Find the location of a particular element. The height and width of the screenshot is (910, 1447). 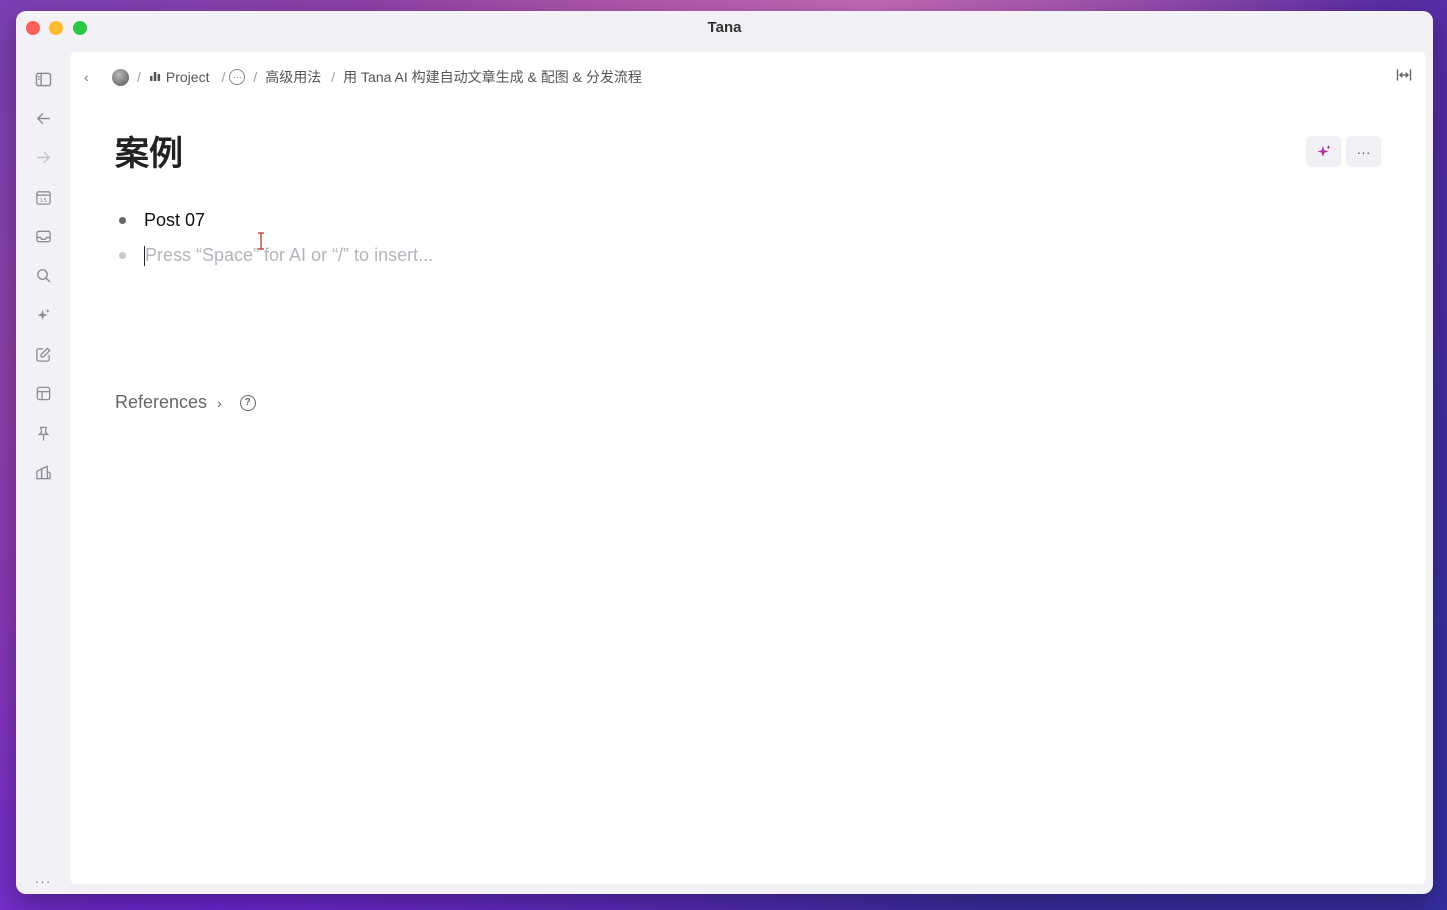

list-item: Post 07 is located at coordinates (162, 220).